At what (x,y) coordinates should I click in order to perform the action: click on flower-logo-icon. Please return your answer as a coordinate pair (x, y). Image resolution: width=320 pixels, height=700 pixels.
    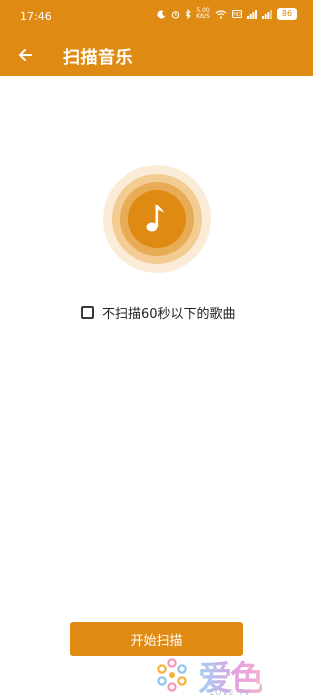
    Looking at the image, I should click on (172, 675).